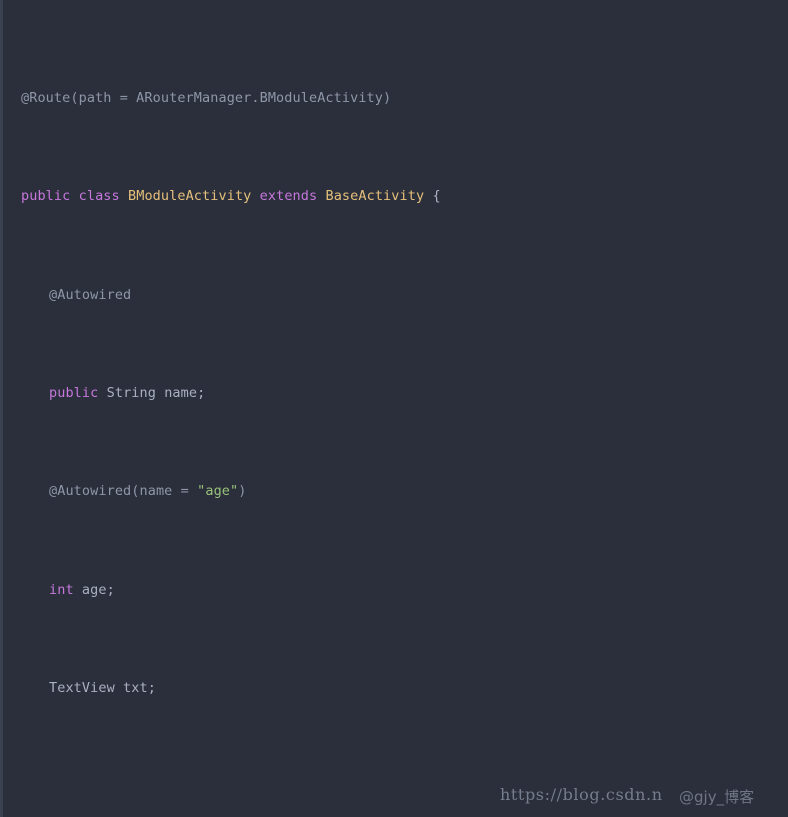 This screenshot has width=788, height=817. I want to click on field-txt: TextView txt;, so click(102, 688).